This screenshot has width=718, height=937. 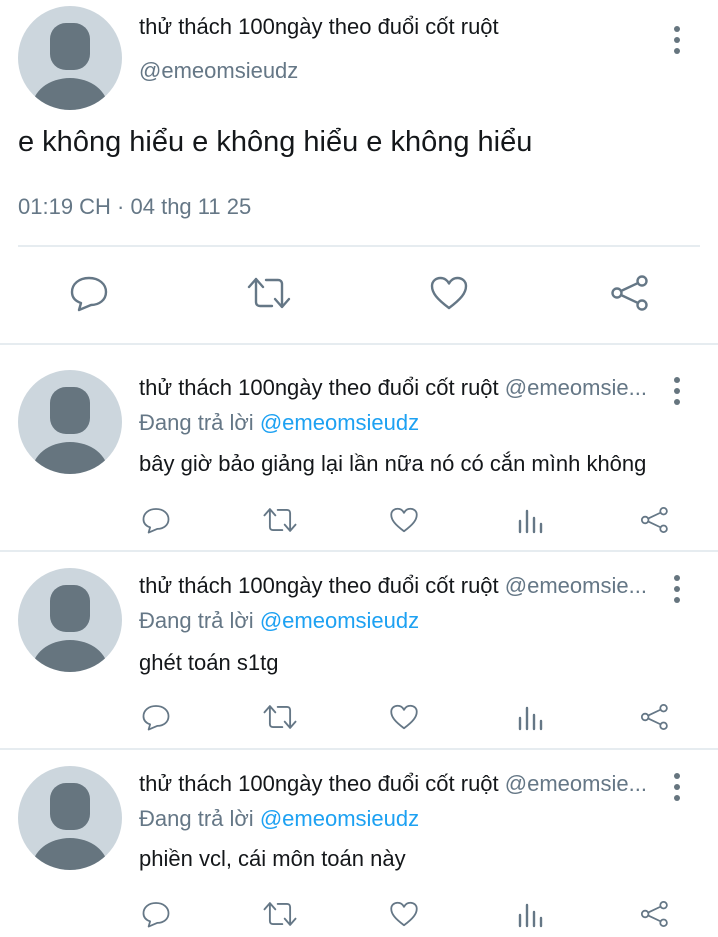 What do you see at coordinates (135, 206) in the screenshot?
I see `tweet-timestamp: 01:19 CH · 04 thg 11 25` at bounding box center [135, 206].